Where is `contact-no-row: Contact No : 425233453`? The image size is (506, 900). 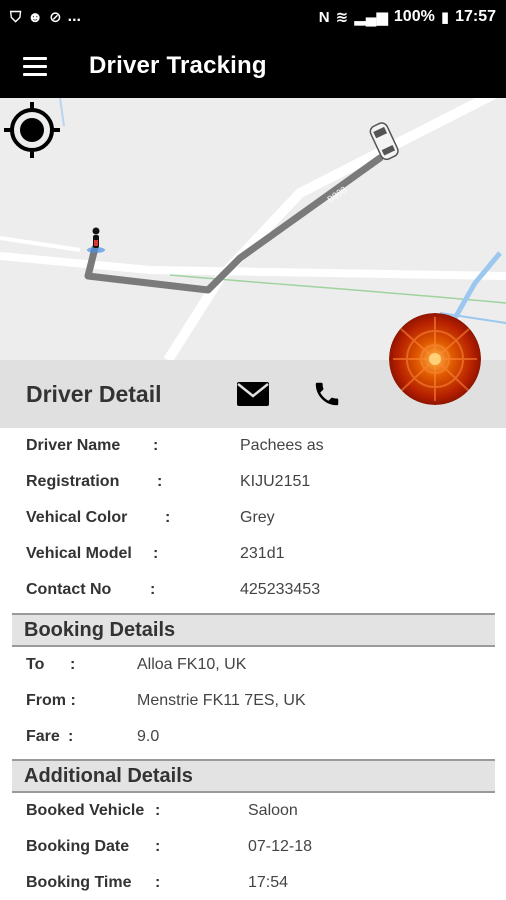
contact-no-row: Contact No : 425233453 is located at coordinates (253, 590).